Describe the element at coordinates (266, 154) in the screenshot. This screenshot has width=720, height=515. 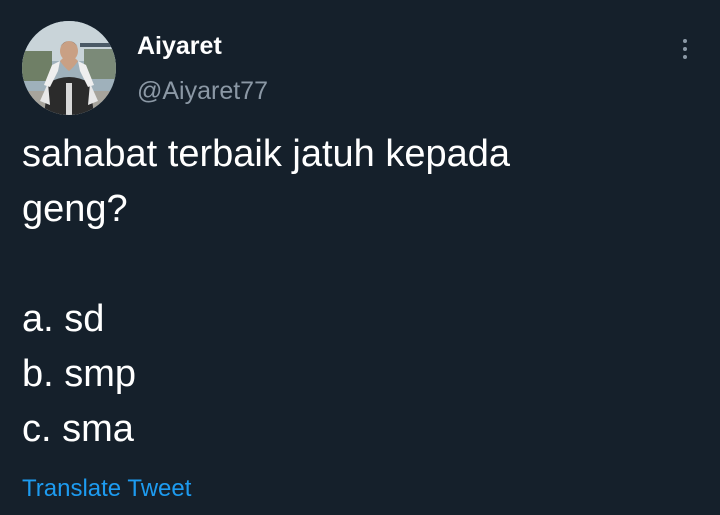
I see `tweet-text-line: sahabat terbaik jatuh kepada` at that location.